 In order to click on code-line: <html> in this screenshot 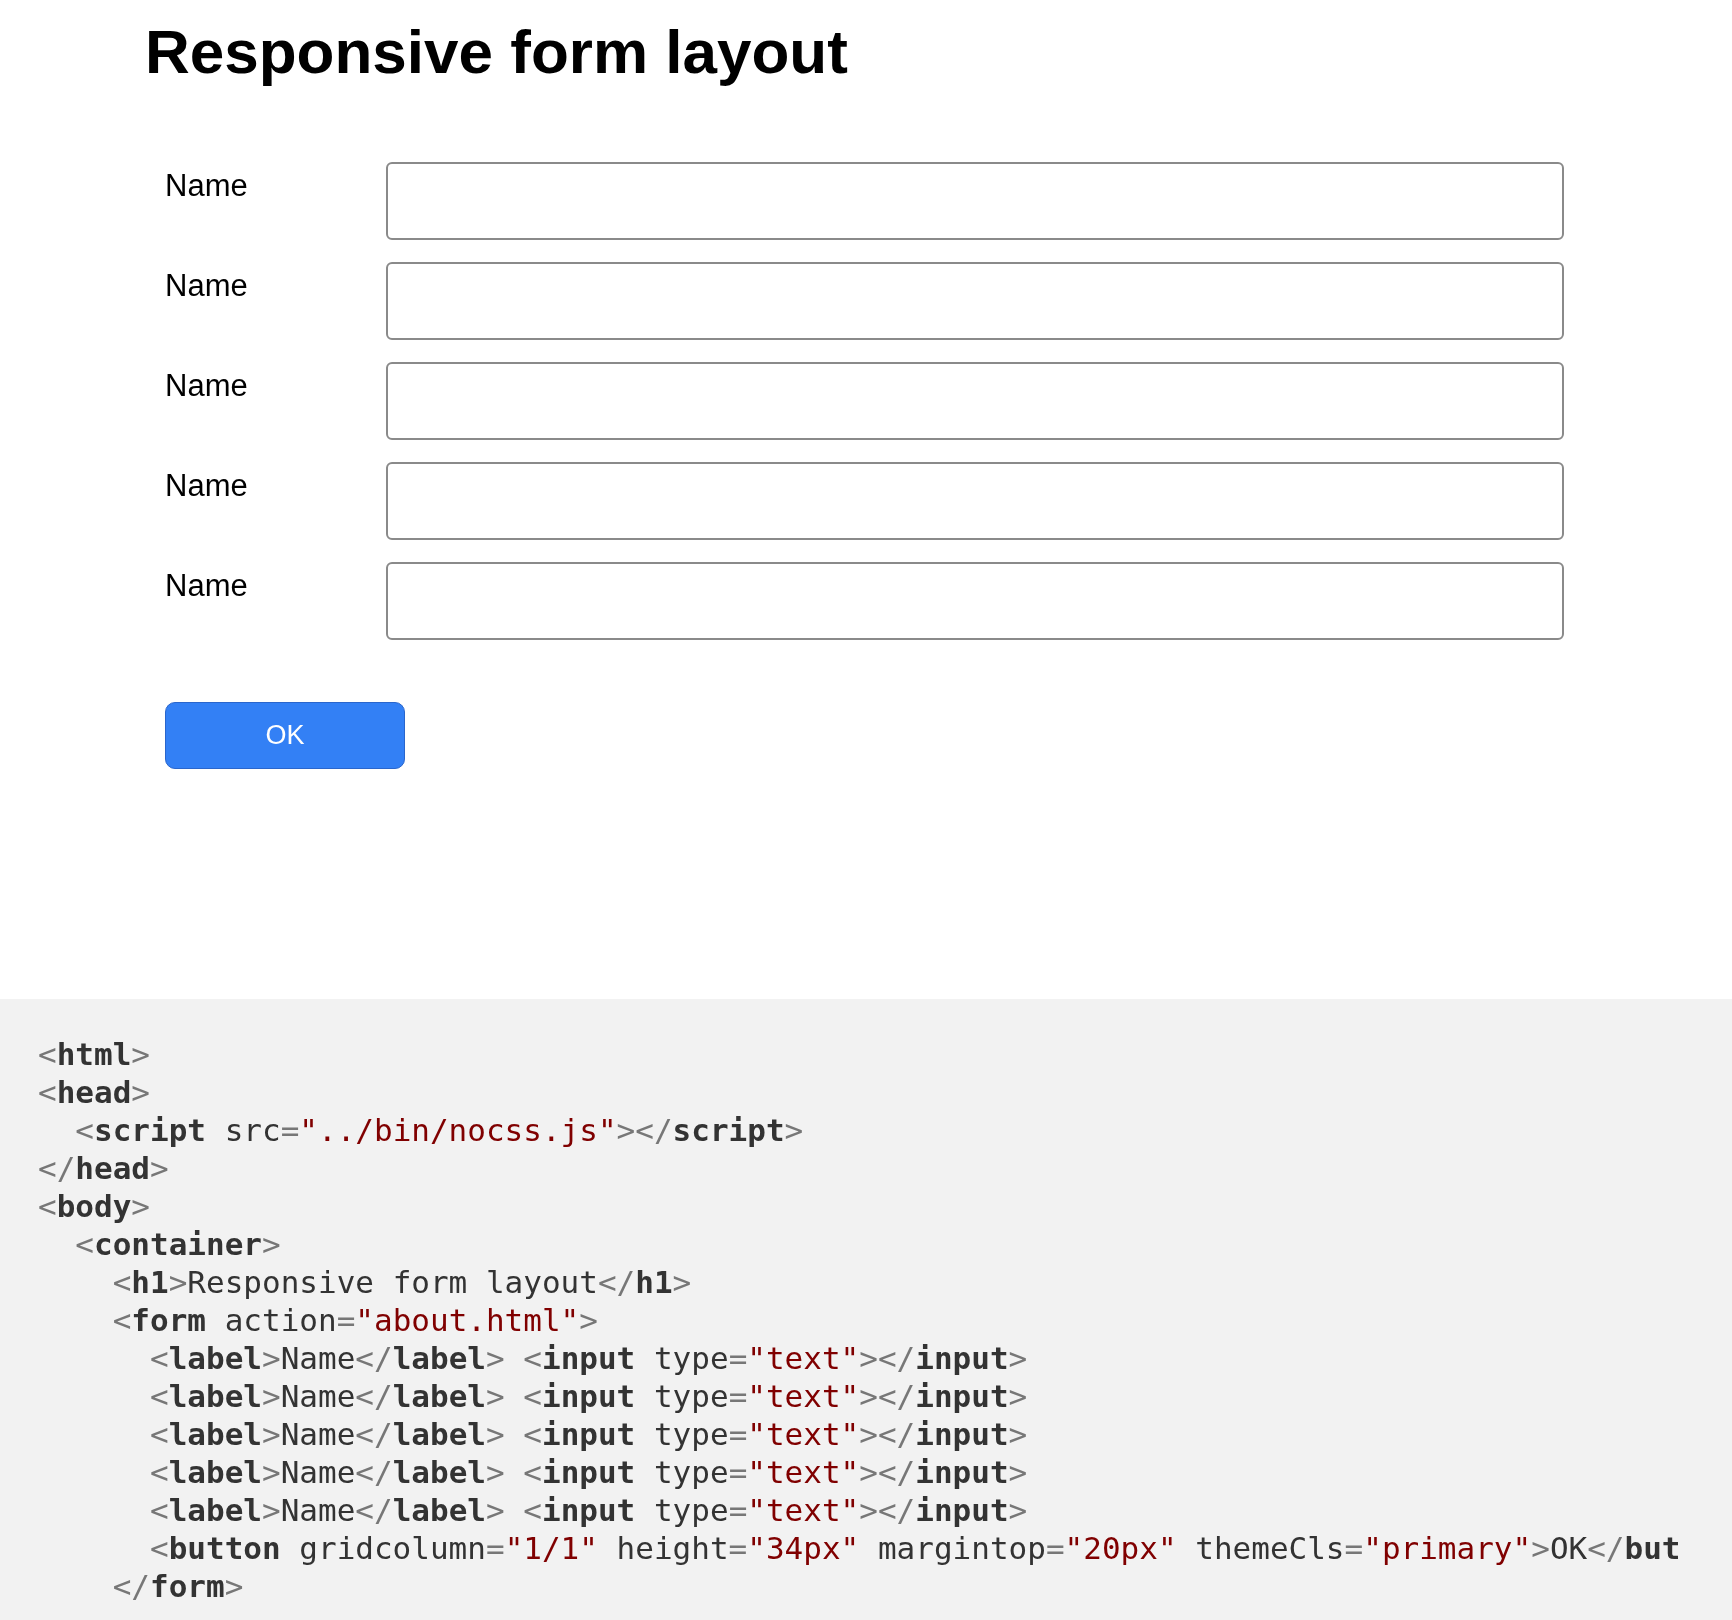, I will do `click(94, 1054)`.